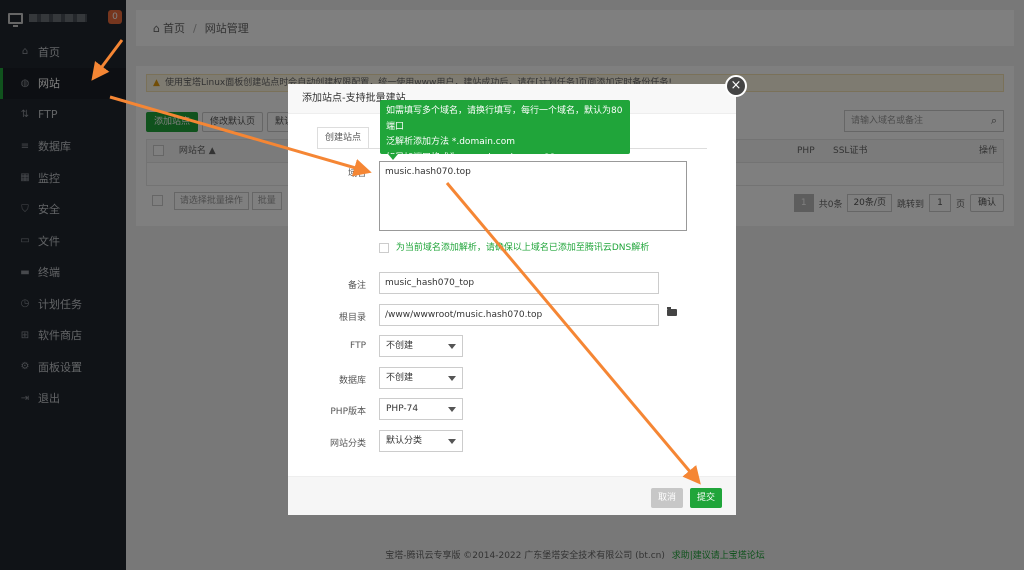 The image size is (1024, 570). I want to click on tab-create-site: 创建站点, so click(343, 138).